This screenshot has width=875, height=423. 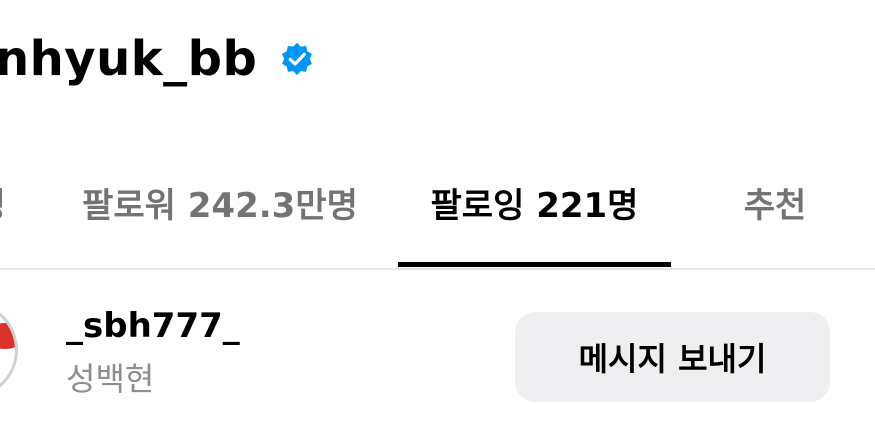 I want to click on profile-header: inhyuk_bb, so click(x=157, y=59).